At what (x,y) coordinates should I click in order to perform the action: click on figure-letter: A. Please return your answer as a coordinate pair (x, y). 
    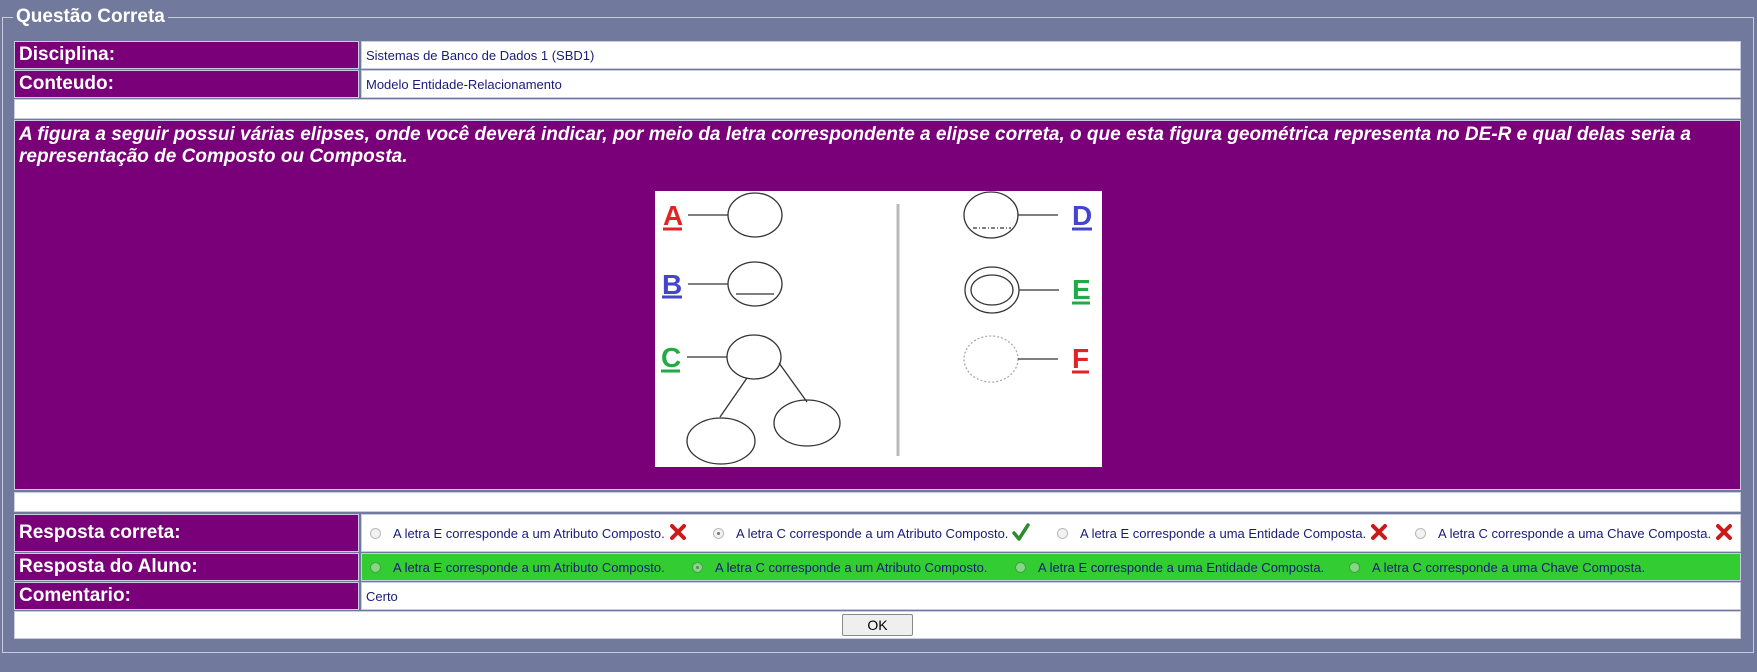
    Looking at the image, I should click on (673, 215).